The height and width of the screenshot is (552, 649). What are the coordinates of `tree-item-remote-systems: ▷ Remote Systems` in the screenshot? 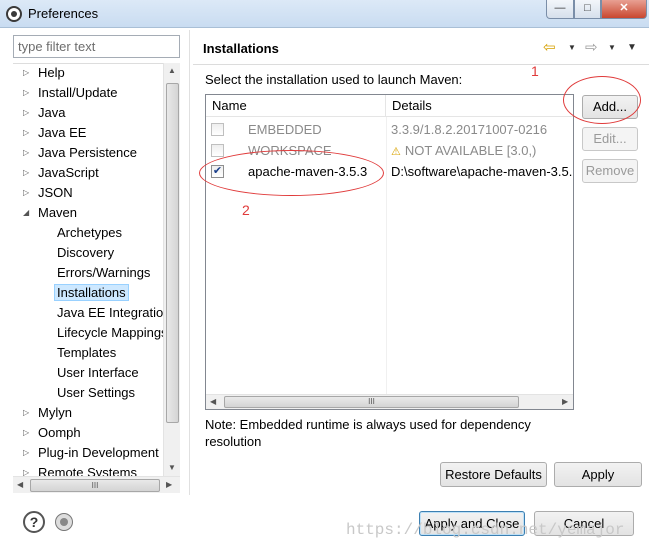 It's located at (80, 470).